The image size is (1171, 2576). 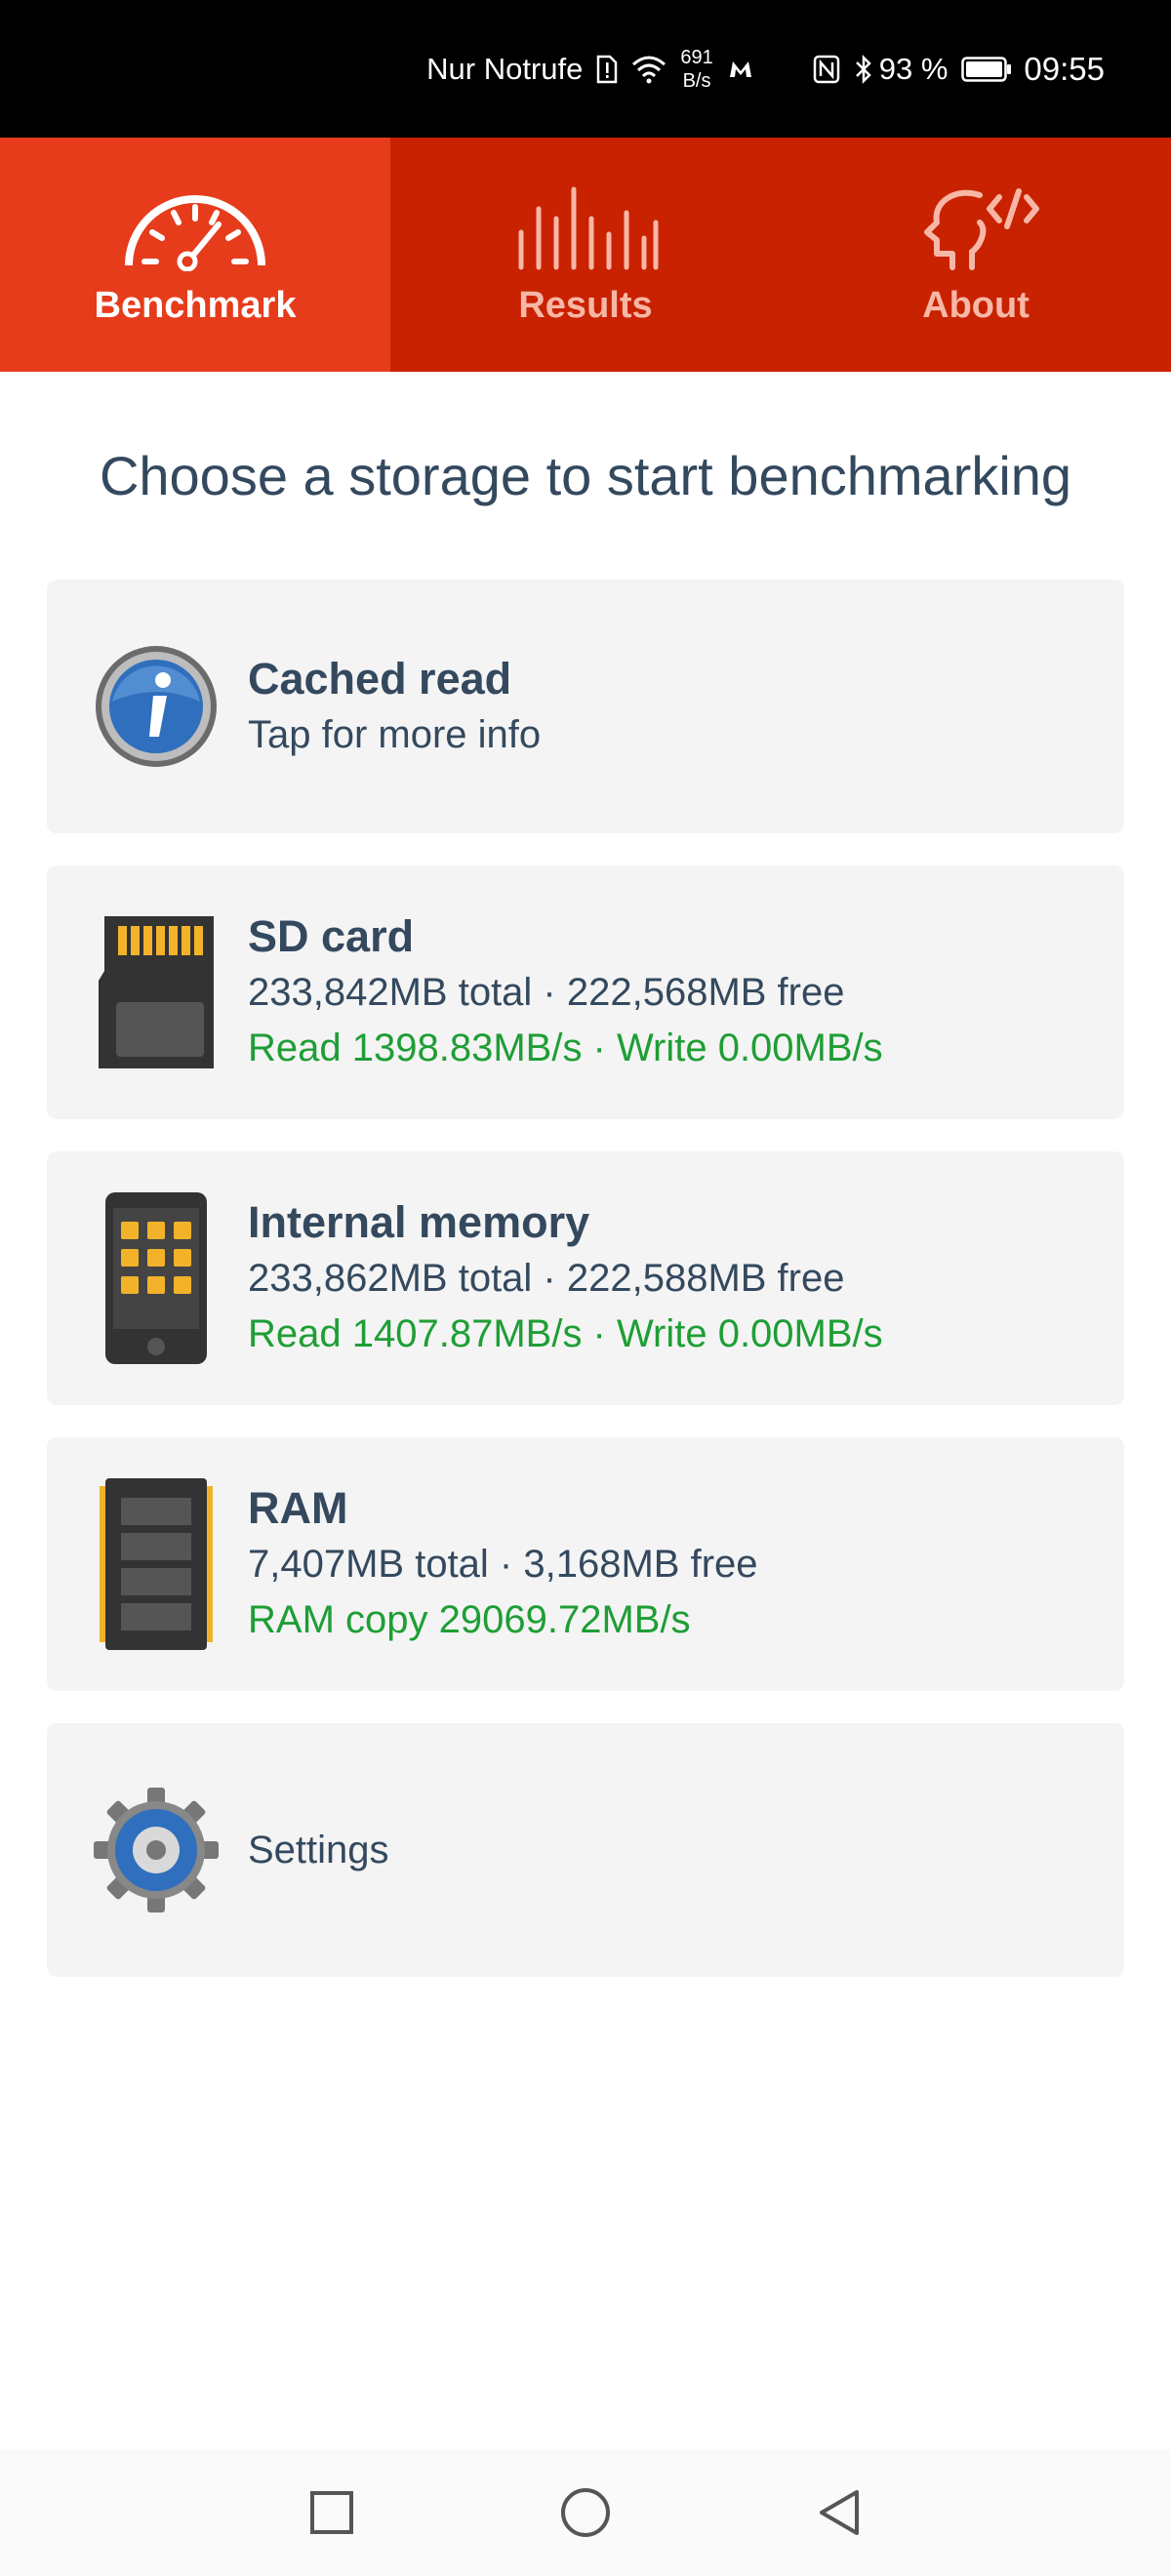 I want to click on card-capacity: 233,842MB total · 222,568MB free, so click(x=546, y=992).